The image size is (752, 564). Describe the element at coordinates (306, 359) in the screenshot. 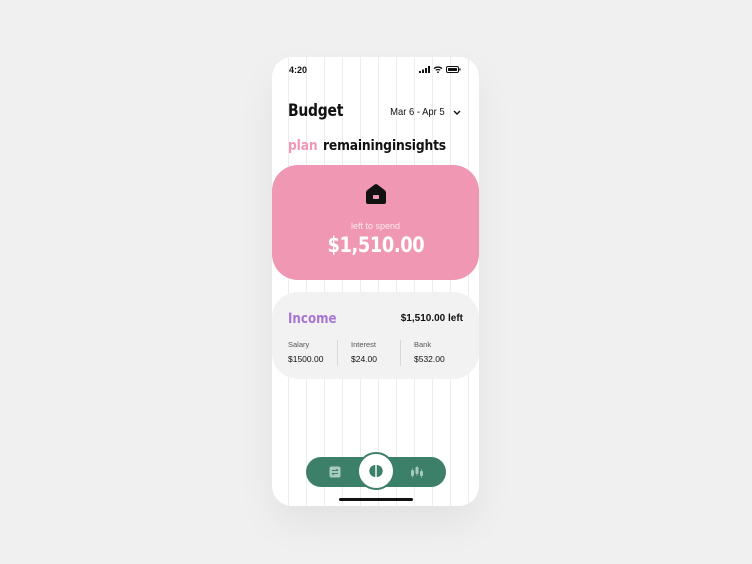

I see `income-source-value: $1500.00` at that location.